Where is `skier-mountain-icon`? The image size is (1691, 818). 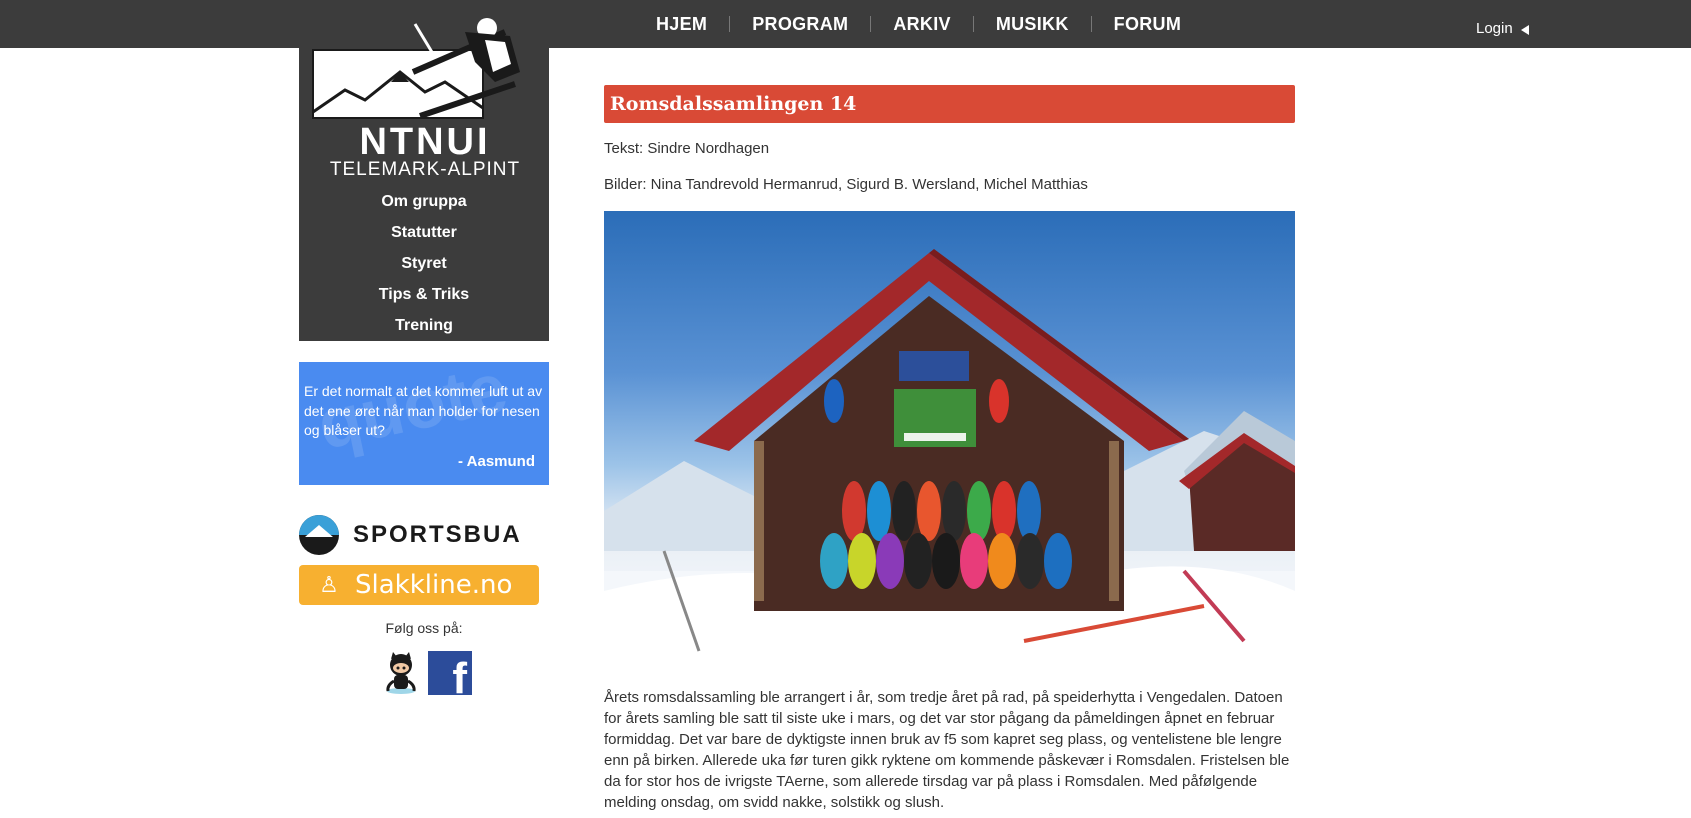
skier-mountain-icon is located at coordinates (416, 68).